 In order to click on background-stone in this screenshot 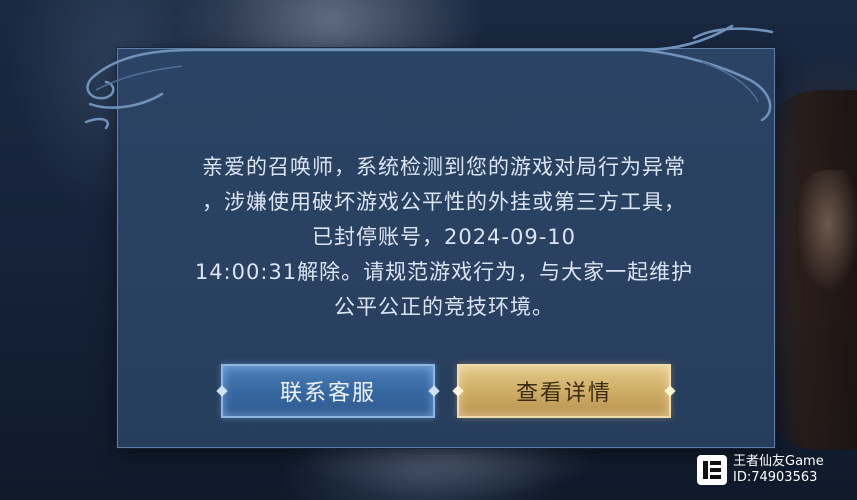, I will do `click(450, 470)`.